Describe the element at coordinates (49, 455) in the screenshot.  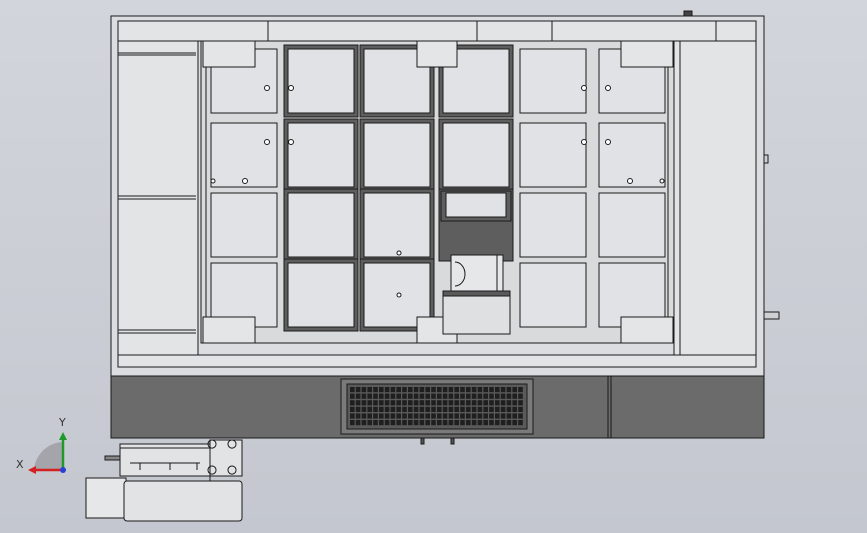
I see `triad-shadow` at that location.